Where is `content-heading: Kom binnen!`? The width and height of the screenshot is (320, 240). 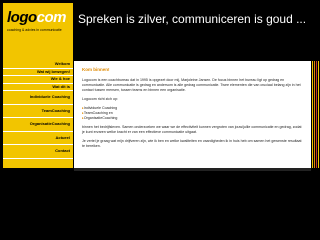
content-heading: Kom binnen! is located at coordinates (96, 69).